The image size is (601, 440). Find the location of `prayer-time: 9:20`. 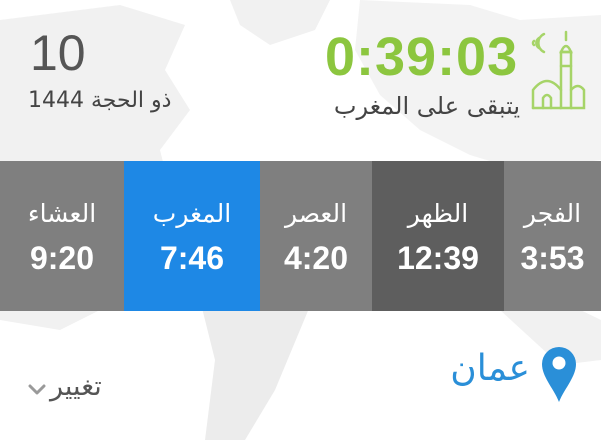

prayer-time: 9:20 is located at coordinates (62, 258).